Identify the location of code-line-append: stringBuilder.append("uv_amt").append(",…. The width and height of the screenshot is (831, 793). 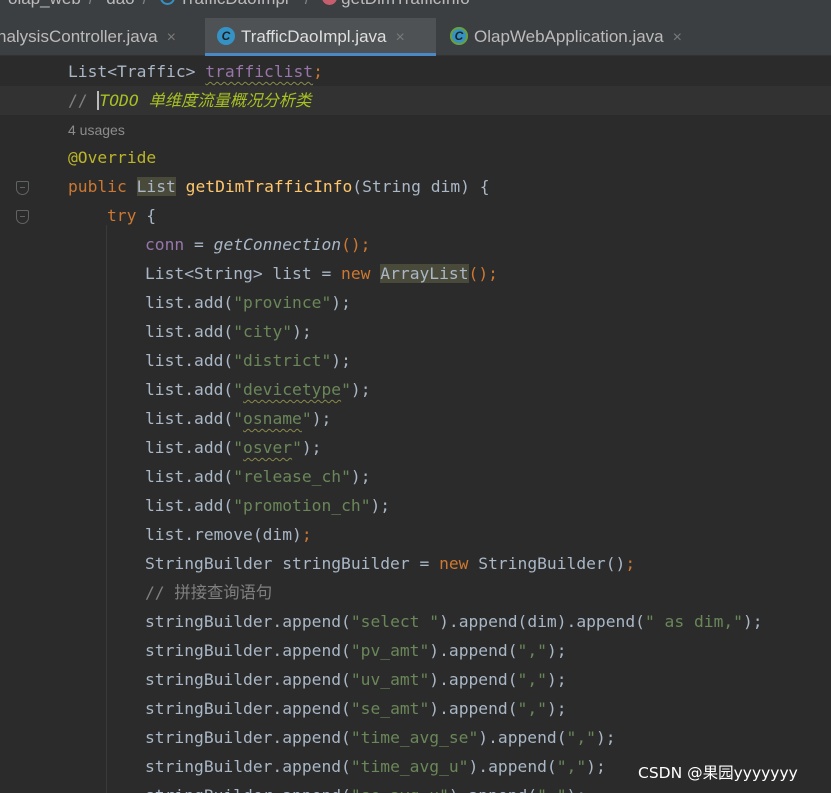
(356, 679).